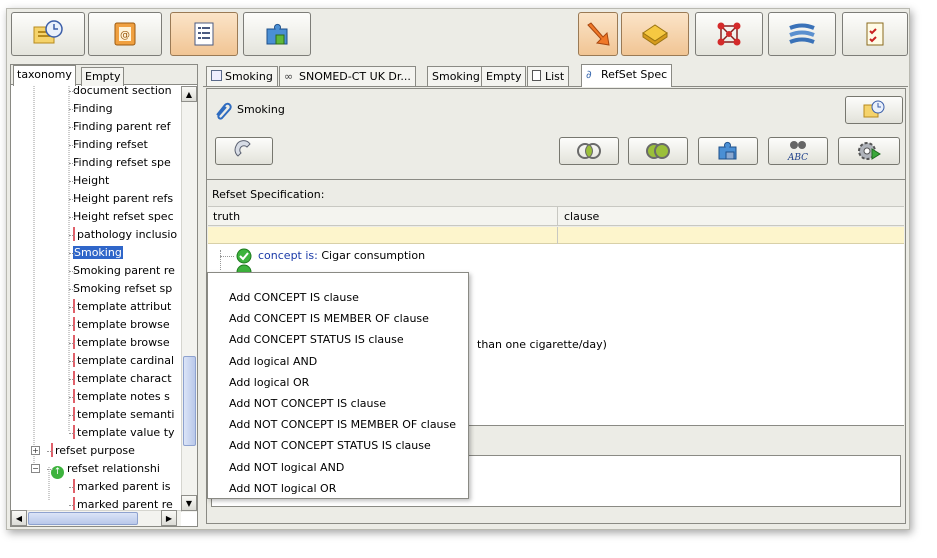 Image resolution: width=937 pixels, height=558 pixels. What do you see at coordinates (120, 289) in the screenshot?
I see `tree-item: Smoking refset sp` at bounding box center [120, 289].